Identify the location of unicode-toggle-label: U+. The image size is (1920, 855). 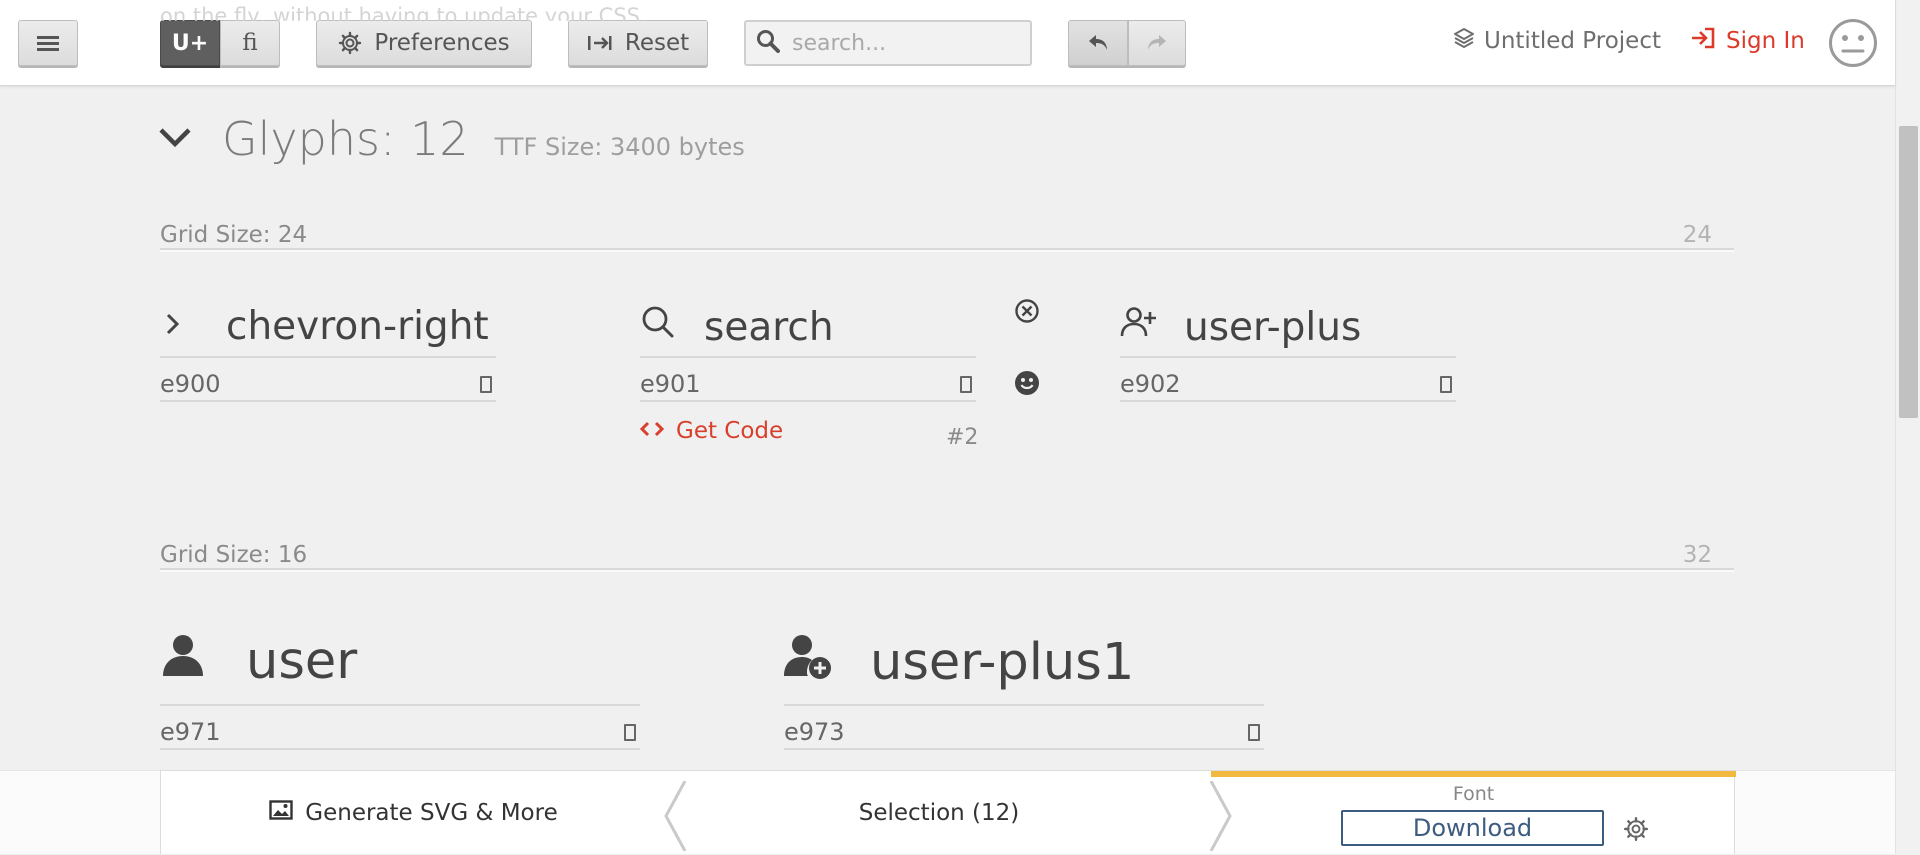
(190, 43).